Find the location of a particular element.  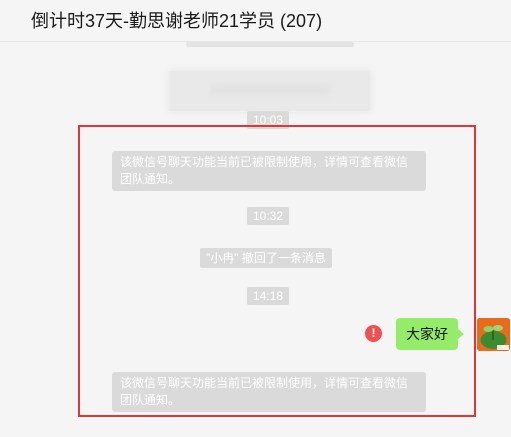

avatar is located at coordinates (493, 334).